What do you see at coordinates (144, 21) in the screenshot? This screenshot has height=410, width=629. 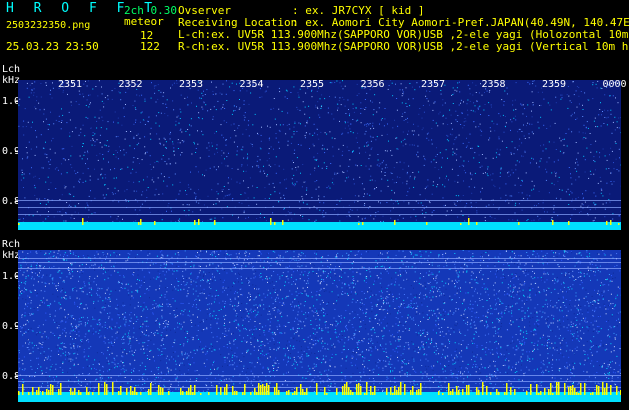 I see `mode-label: meteor` at bounding box center [144, 21].